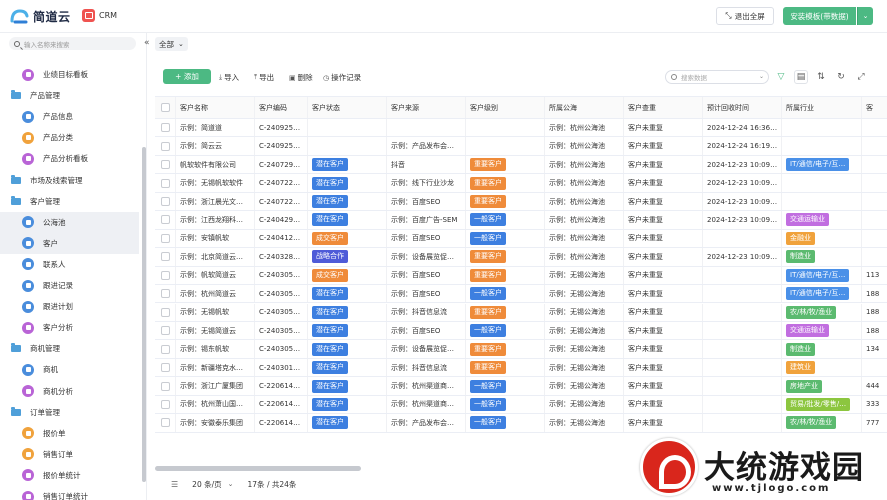  What do you see at coordinates (301, 77) in the screenshot?
I see `delete-button: ▣ 删除` at bounding box center [301, 77].